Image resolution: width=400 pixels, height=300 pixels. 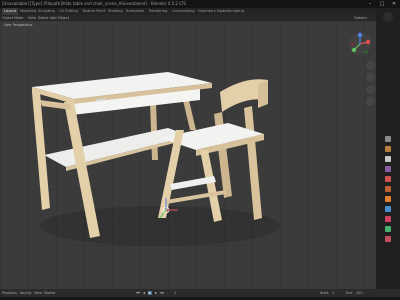 What do you see at coordinates (10, 11) in the screenshot?
I see `tab-layout: Layout` at bounding box center [10, 11].